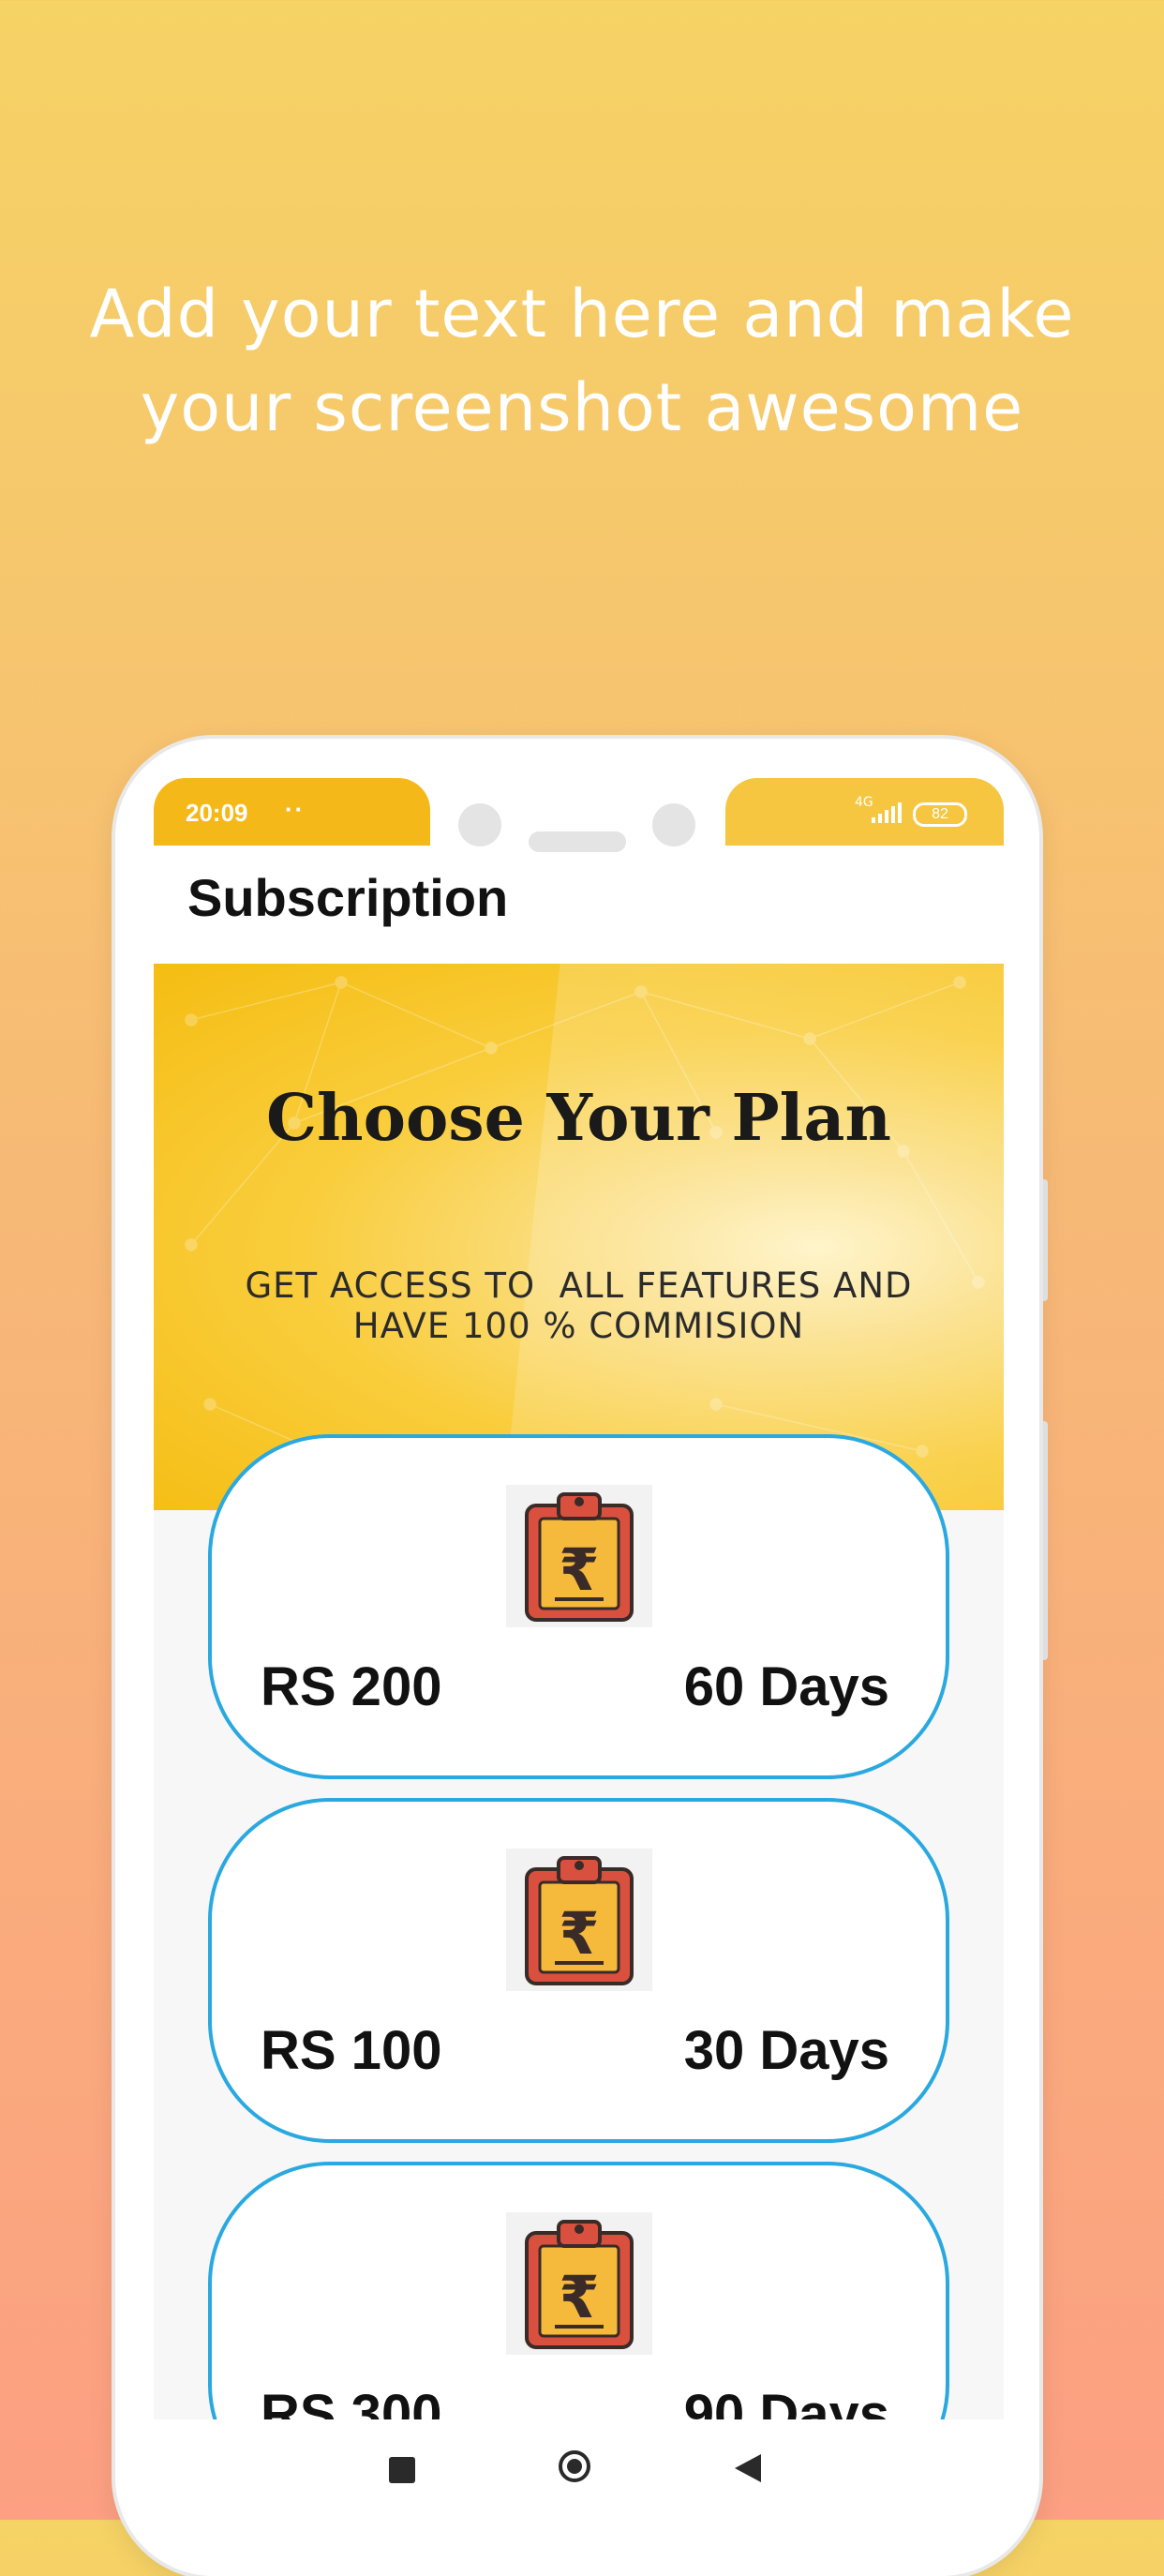  What do you see at coordinates (887, 812) in the screenshot?
I see `signal-icon` at bounding box center [887, 812].